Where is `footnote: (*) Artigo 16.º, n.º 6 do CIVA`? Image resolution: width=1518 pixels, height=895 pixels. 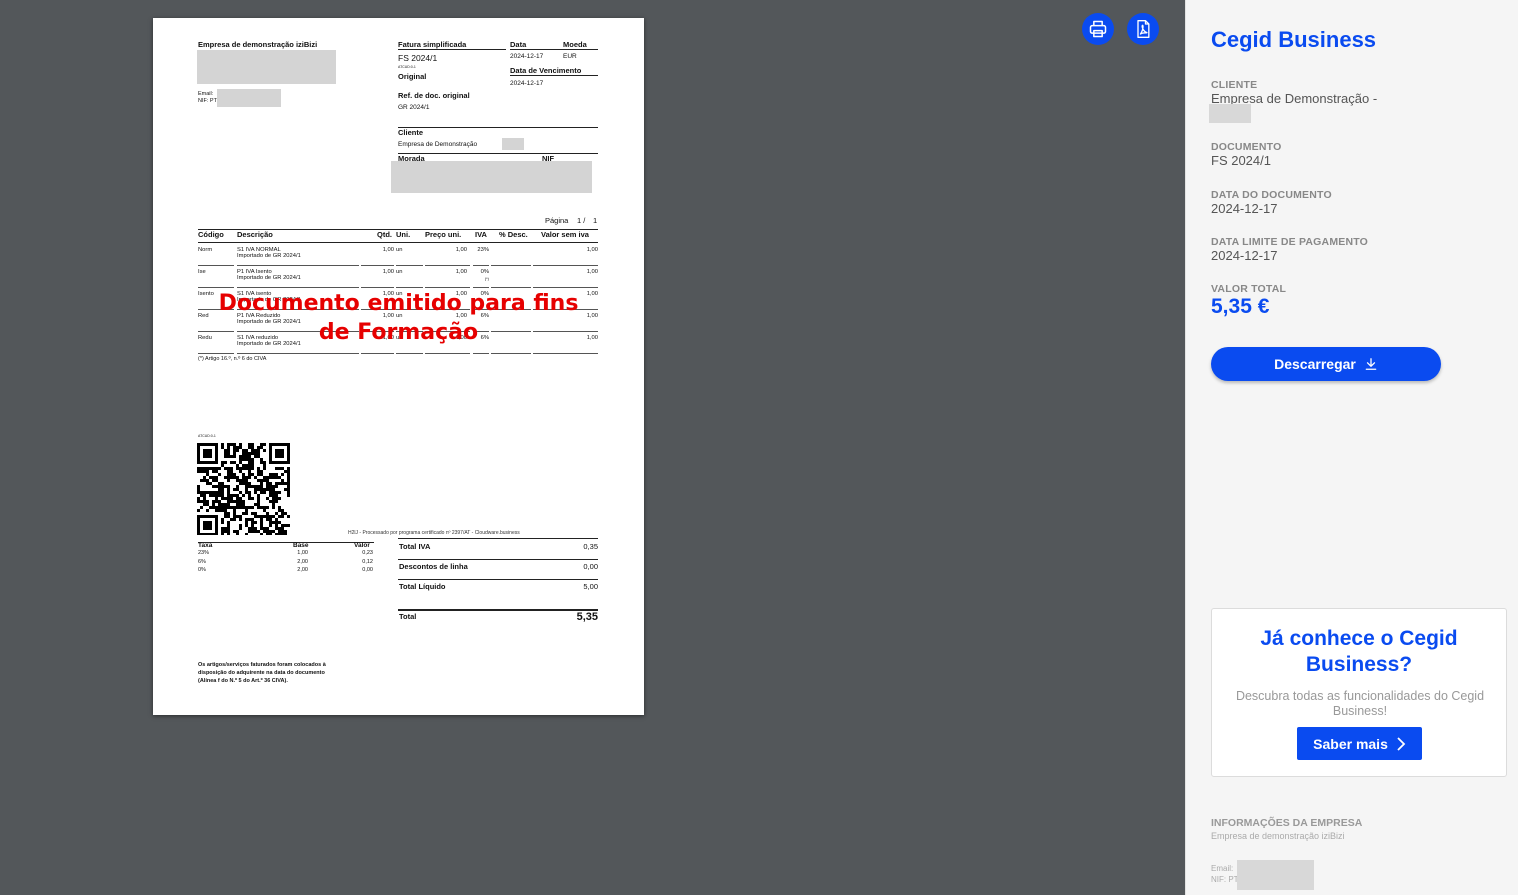
footnote: (*) Artigo 16.º, n.º 6 do CIVA is located at coordinates (232, 359).